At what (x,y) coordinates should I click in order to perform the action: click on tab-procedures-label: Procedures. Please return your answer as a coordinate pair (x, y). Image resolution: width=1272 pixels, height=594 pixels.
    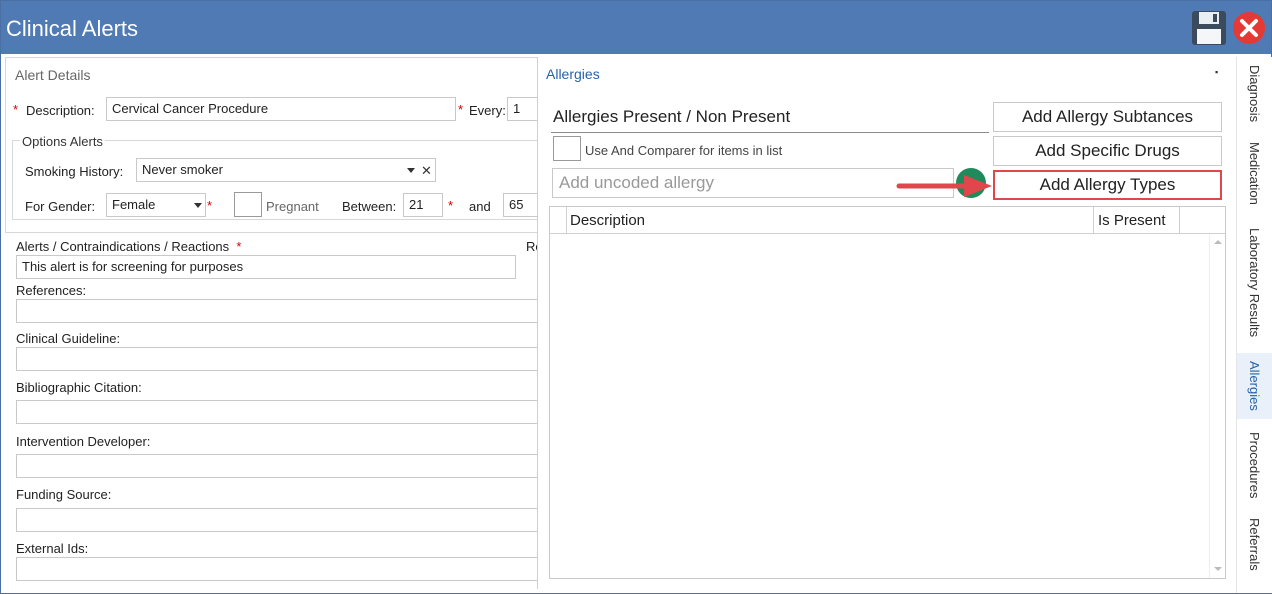
    Looking at the image, I should click on (1254, 465).